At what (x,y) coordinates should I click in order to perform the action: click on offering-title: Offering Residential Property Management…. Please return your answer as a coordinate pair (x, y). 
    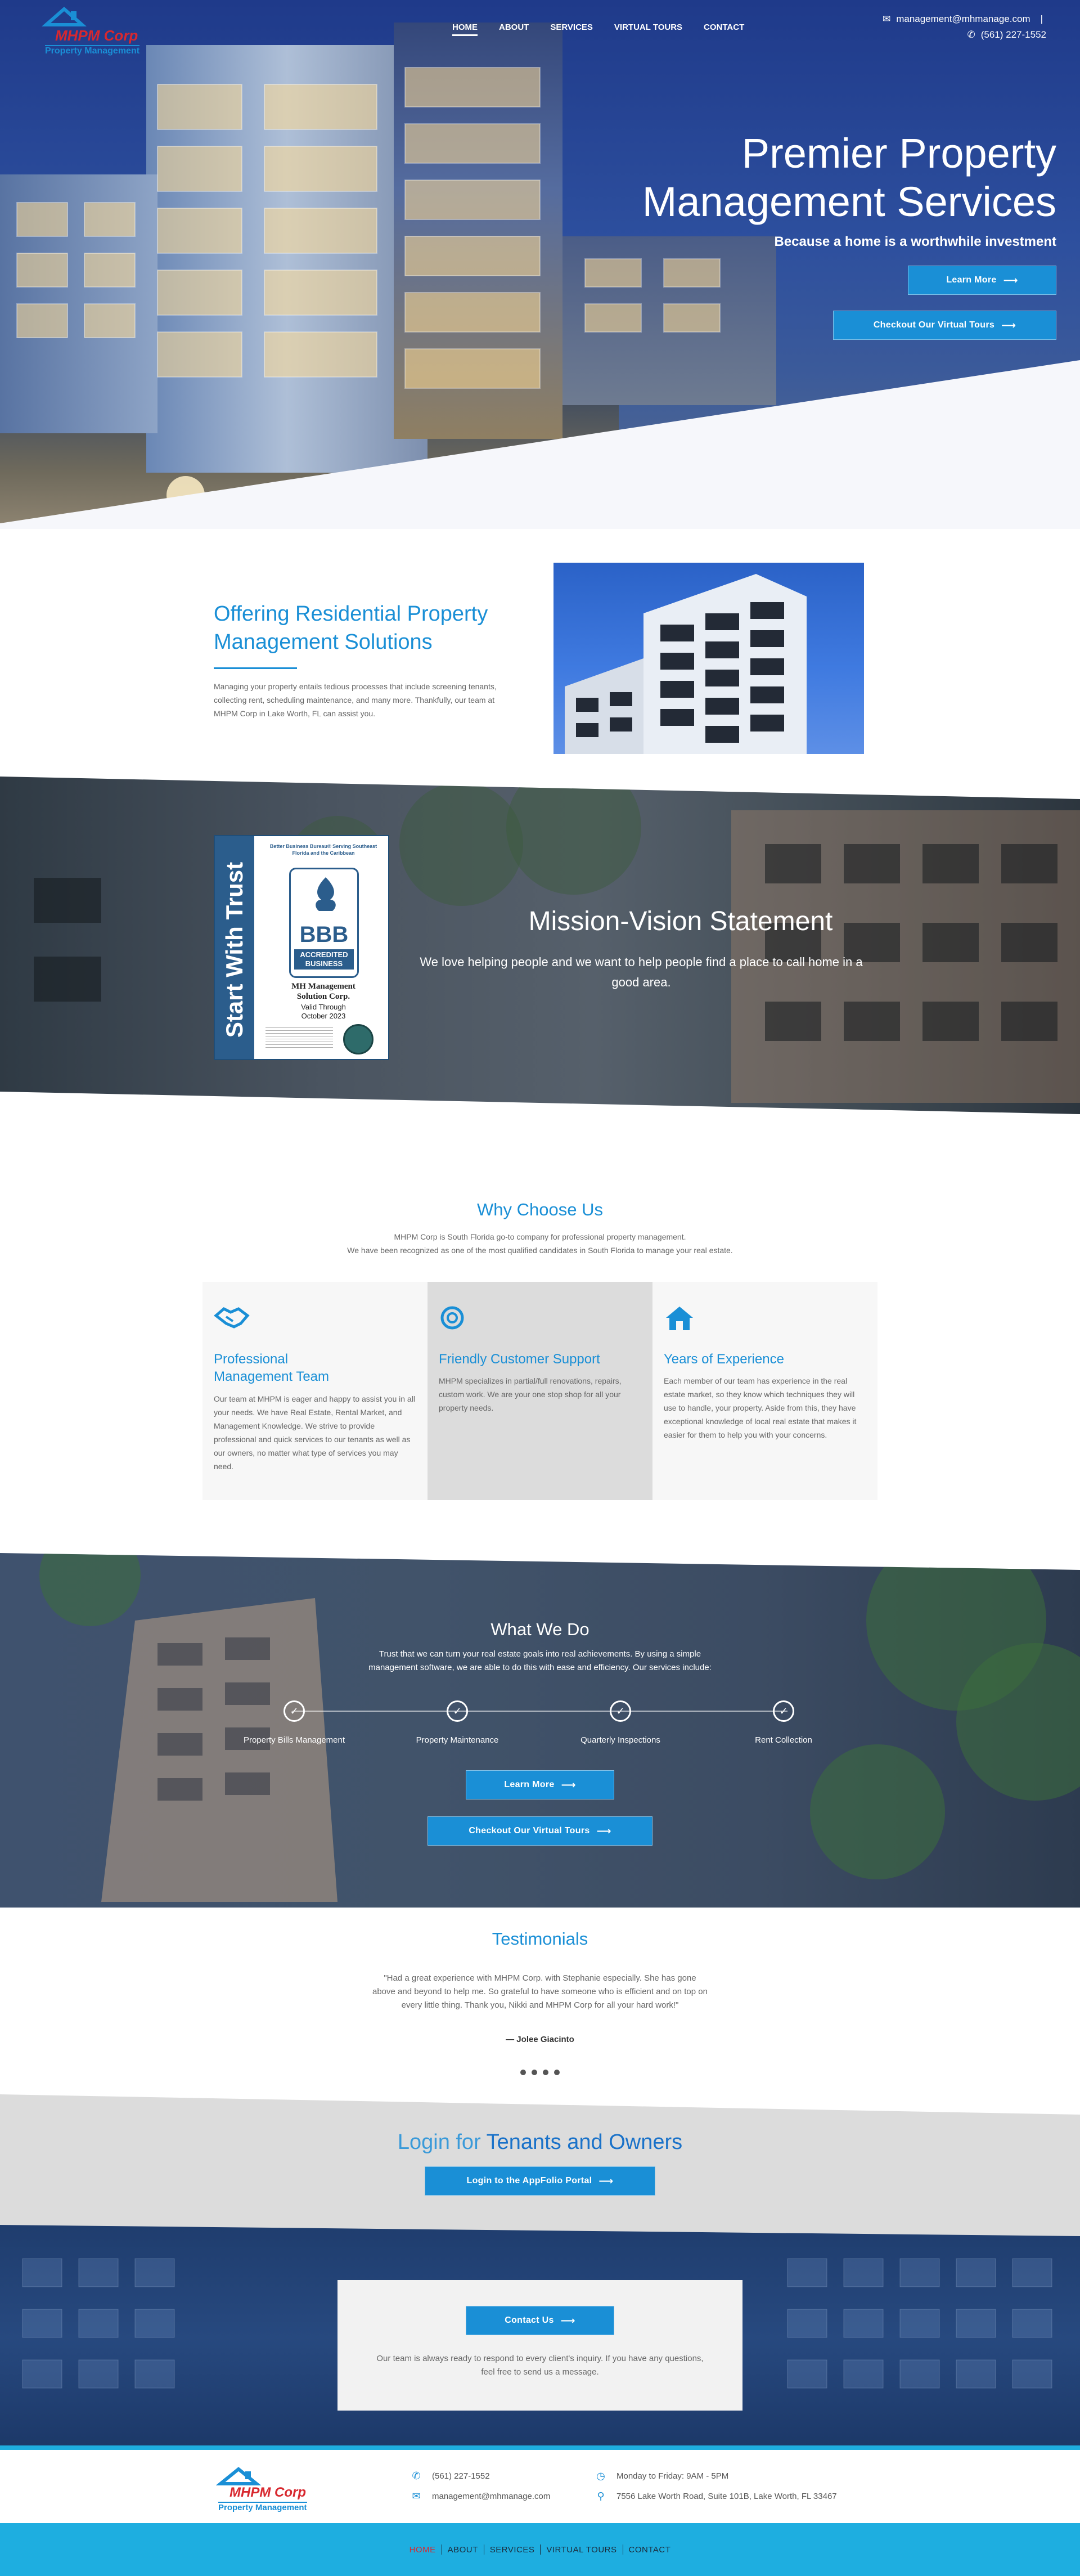
    Looking at the image, I should click on (351, 628).